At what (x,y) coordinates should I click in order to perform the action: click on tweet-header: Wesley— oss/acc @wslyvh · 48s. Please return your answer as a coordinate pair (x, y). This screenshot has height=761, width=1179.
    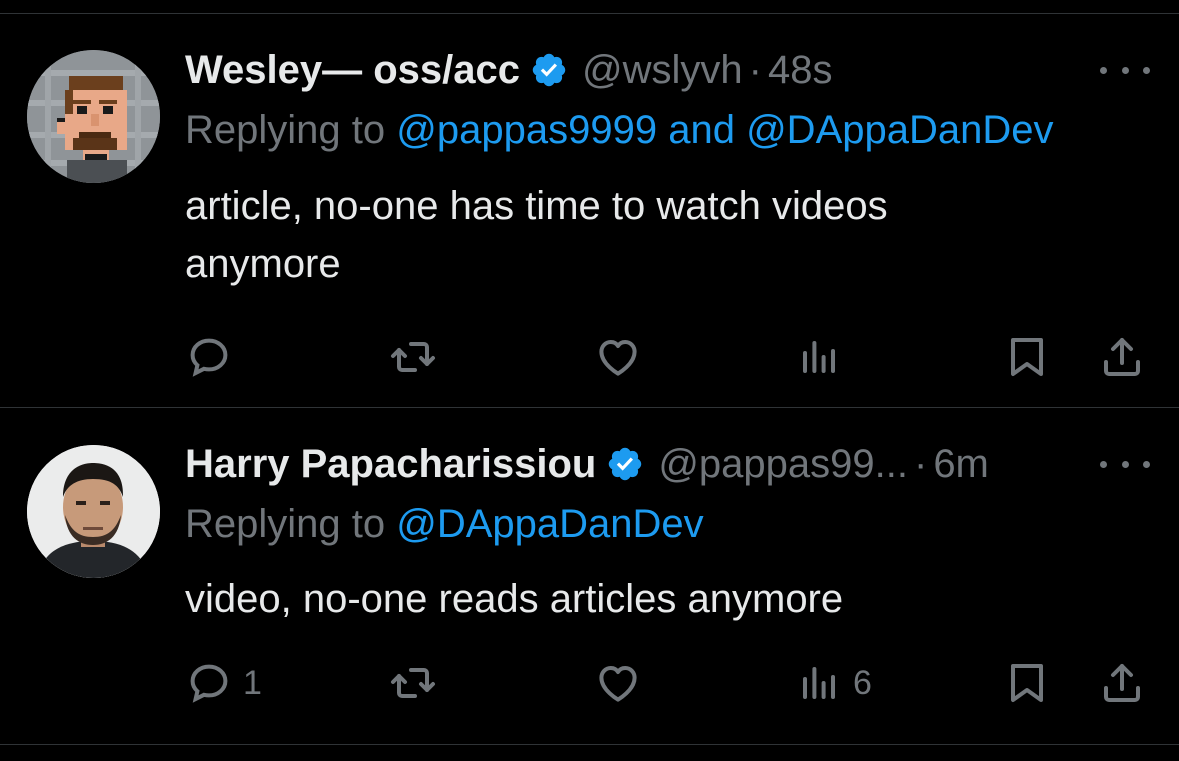
    Looking at the image, I should click on (508, 70).